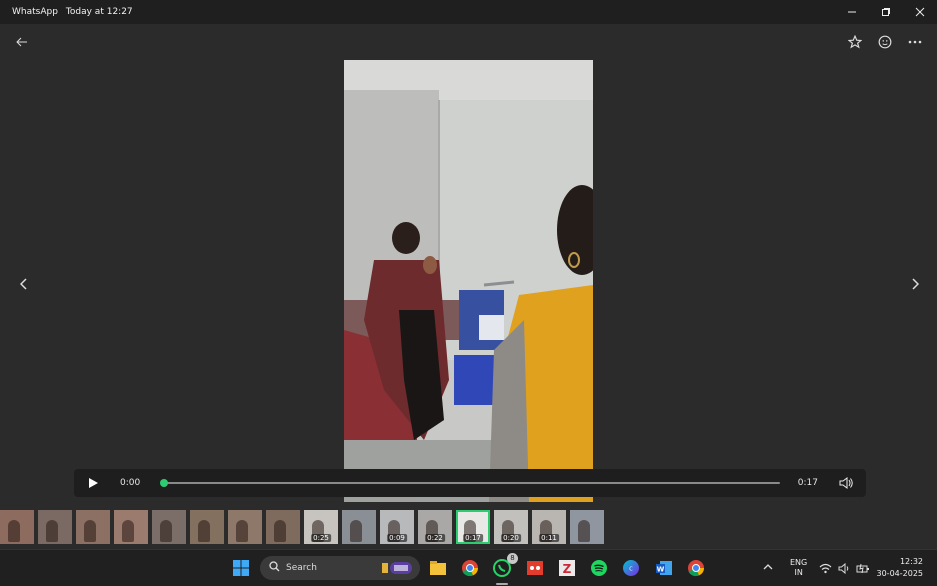 The height and width of the screenshot is (586, 937). Describe the element at coordinates (473, 527) in the screenshot. I see `media-thumbnail: 0:17` at that location.